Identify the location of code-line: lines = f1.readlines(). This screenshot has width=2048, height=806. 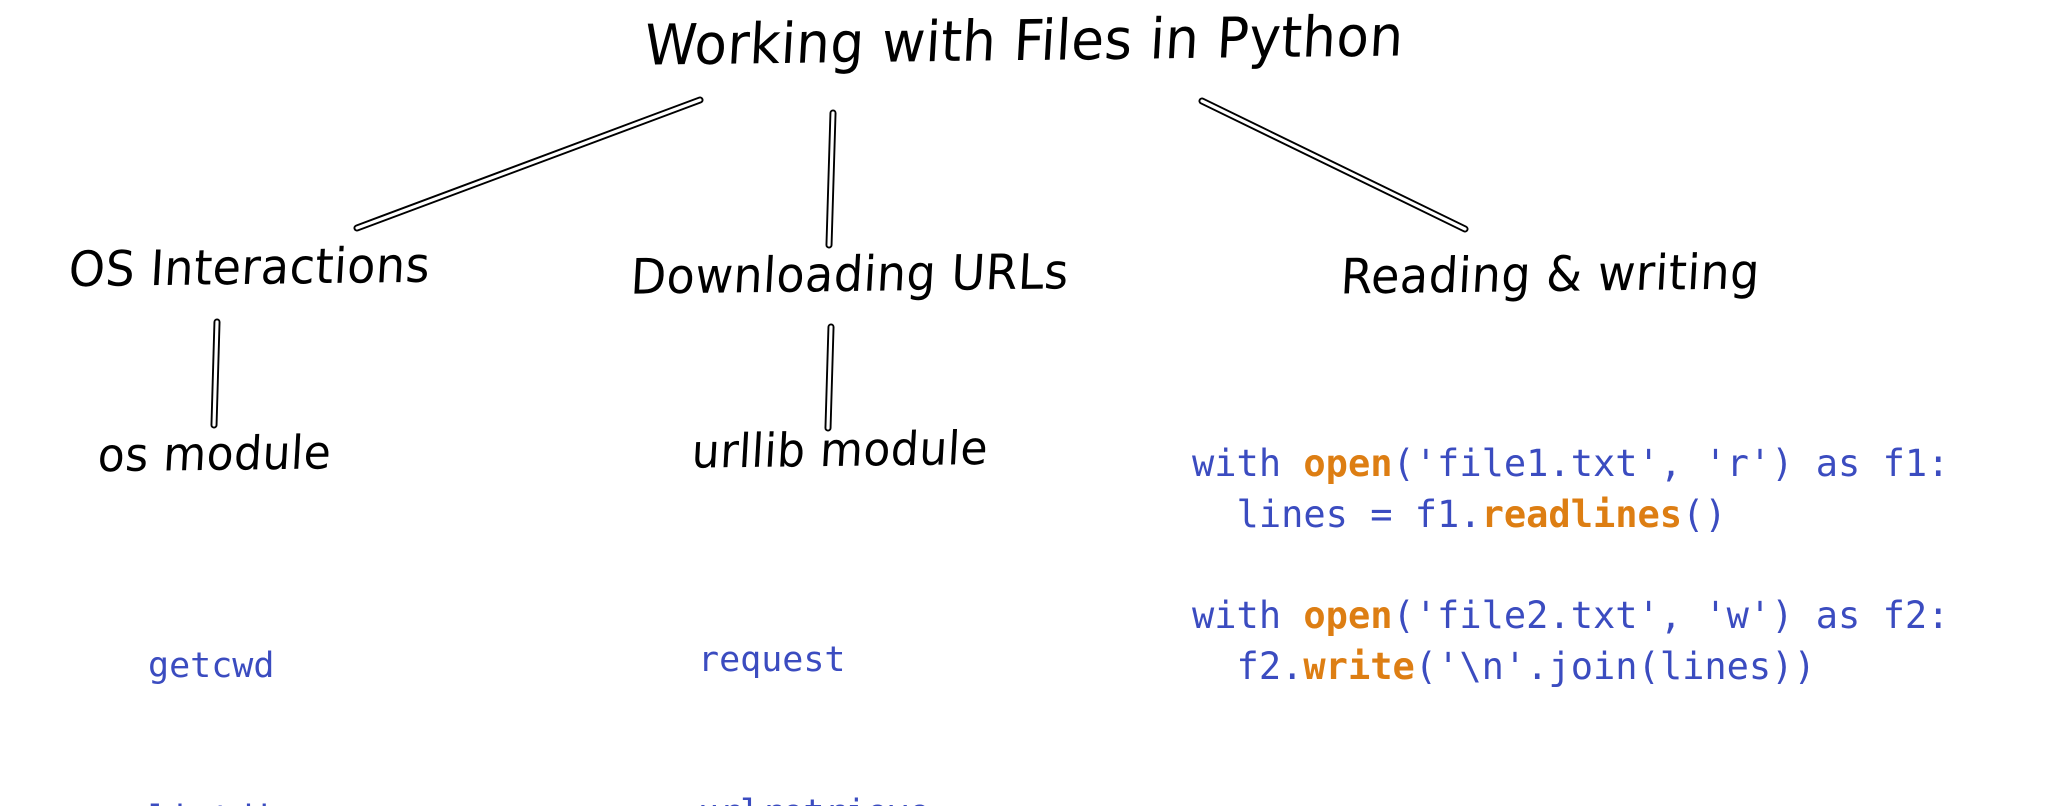
(1570, 514).